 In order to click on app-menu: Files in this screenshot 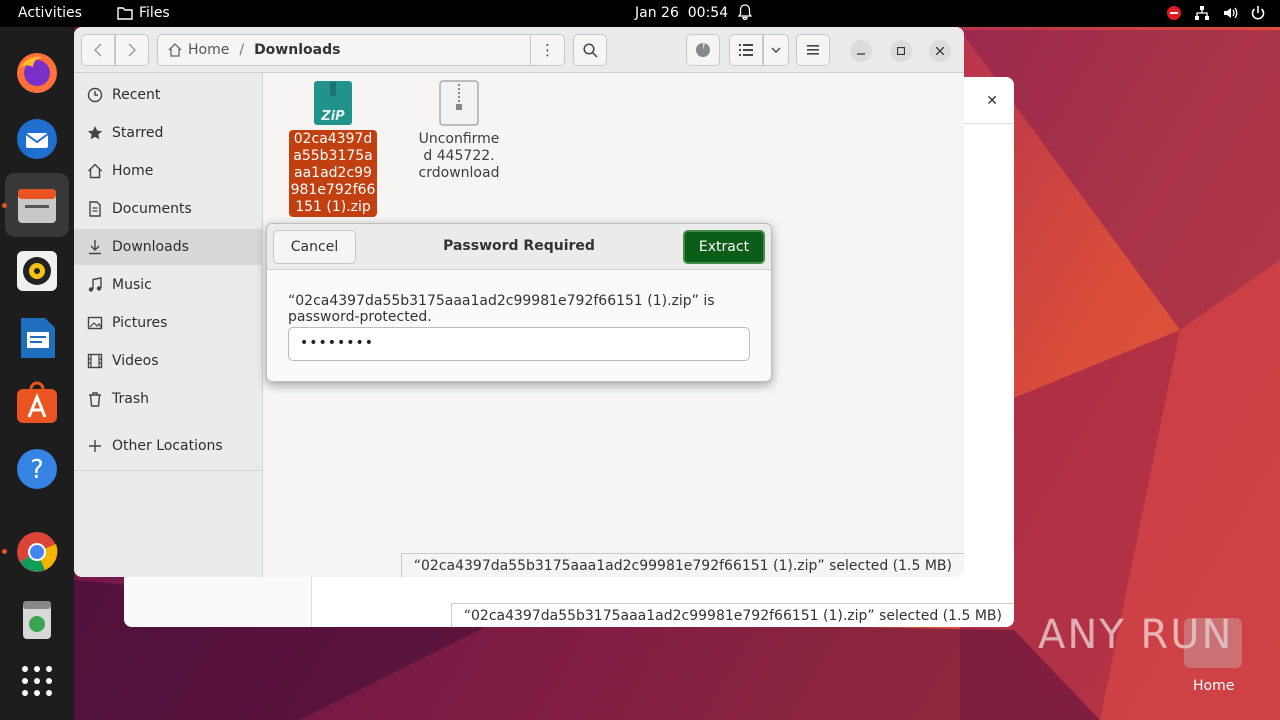, I will do `click(143, 13)`.